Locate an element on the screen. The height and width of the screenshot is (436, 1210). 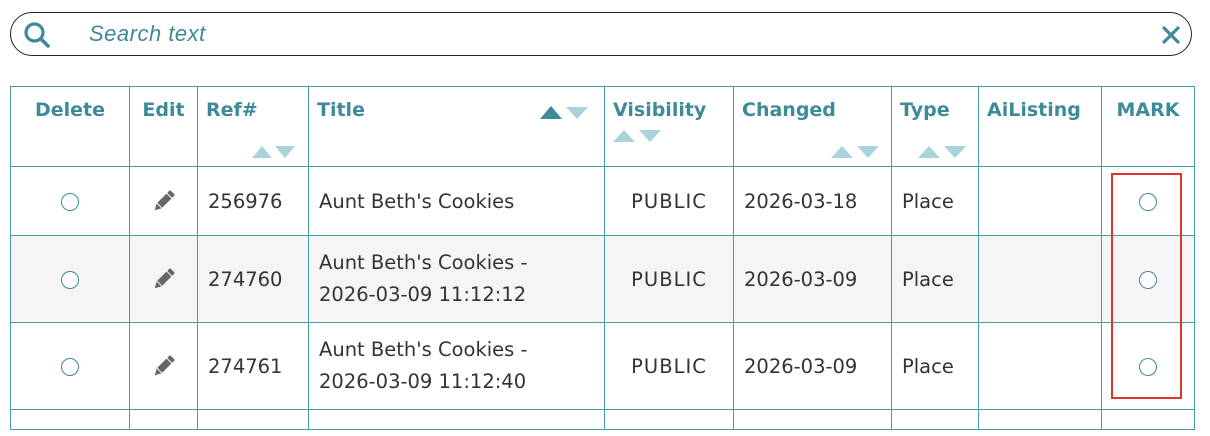
close-icon is located at coordinates (1171, 35).